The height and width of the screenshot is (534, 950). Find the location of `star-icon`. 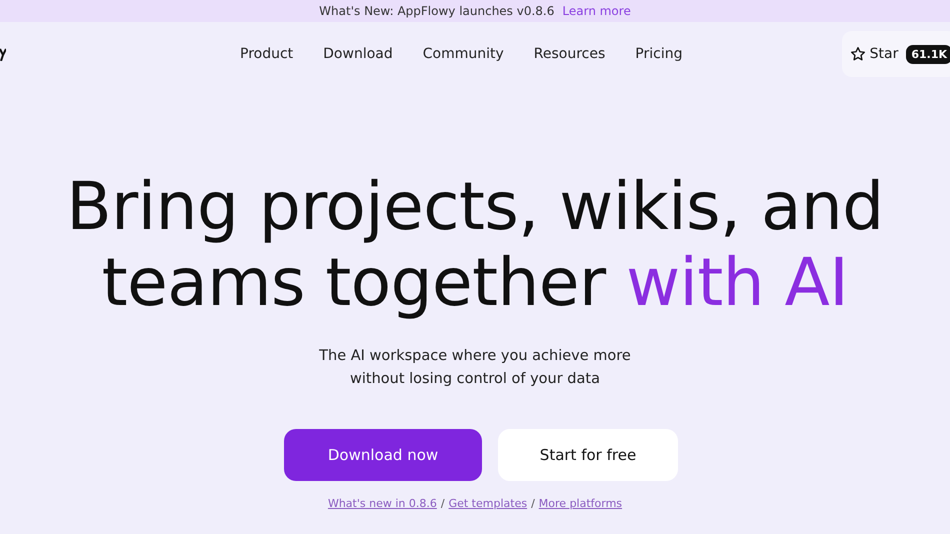

star-icon is located at coordinates (858, 54).